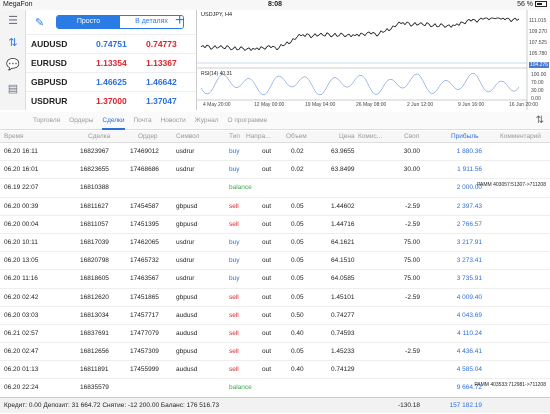  Describe the element at coordinates (343, 169) in the screenshot. I see `cell-price: 63.8499` at that location.